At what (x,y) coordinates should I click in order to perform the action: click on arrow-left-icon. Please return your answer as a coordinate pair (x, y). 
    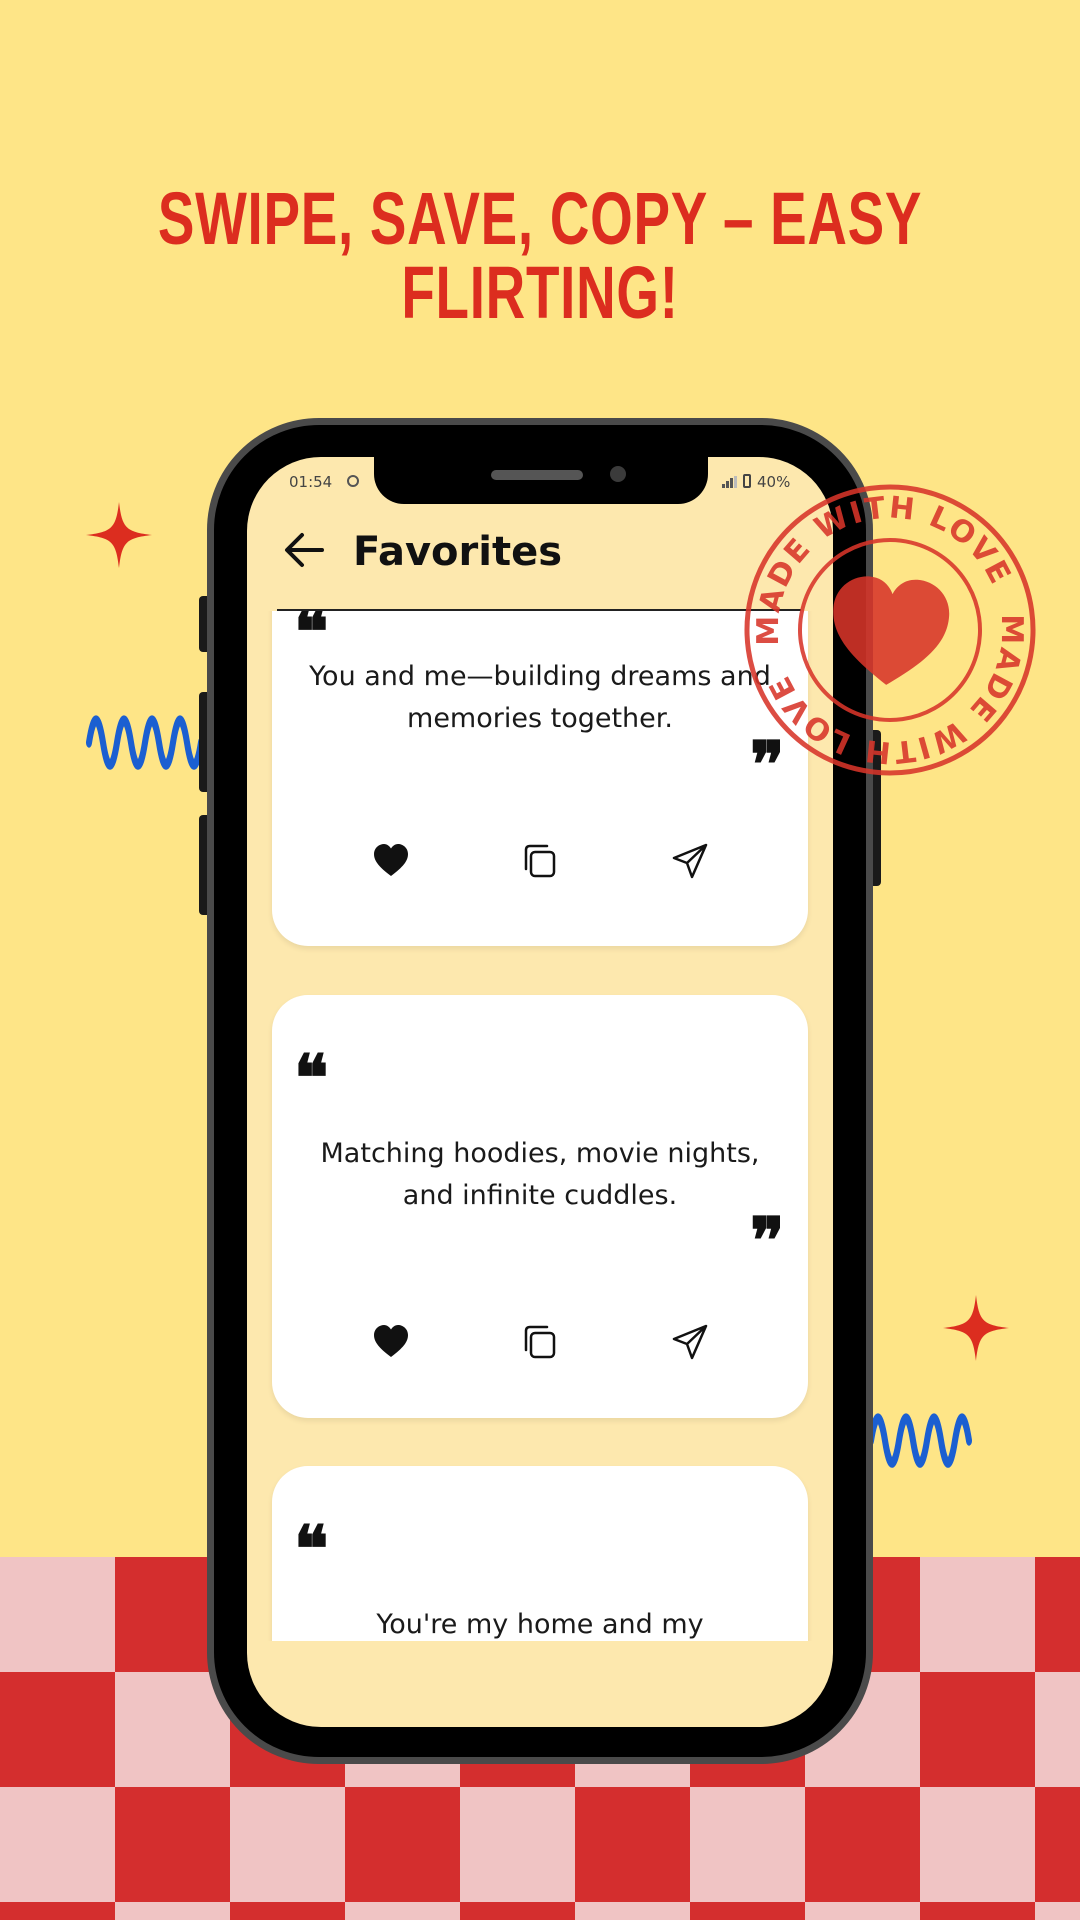
    Looking at the image, I should click on (304, 550).